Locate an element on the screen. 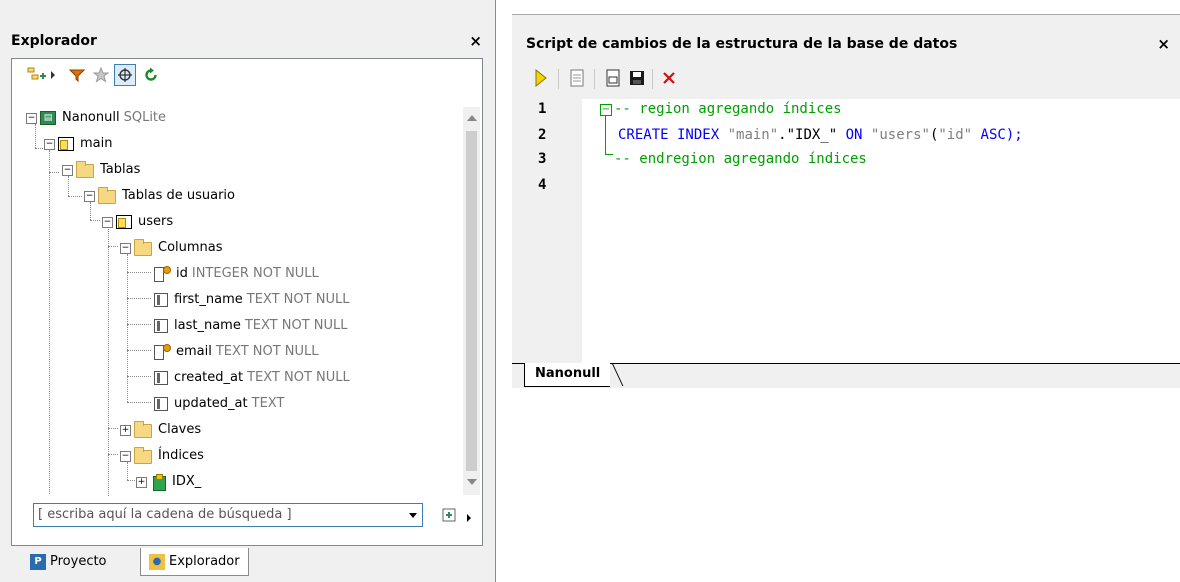  tree-node-schema: − main is located at coordinates (78, 144).